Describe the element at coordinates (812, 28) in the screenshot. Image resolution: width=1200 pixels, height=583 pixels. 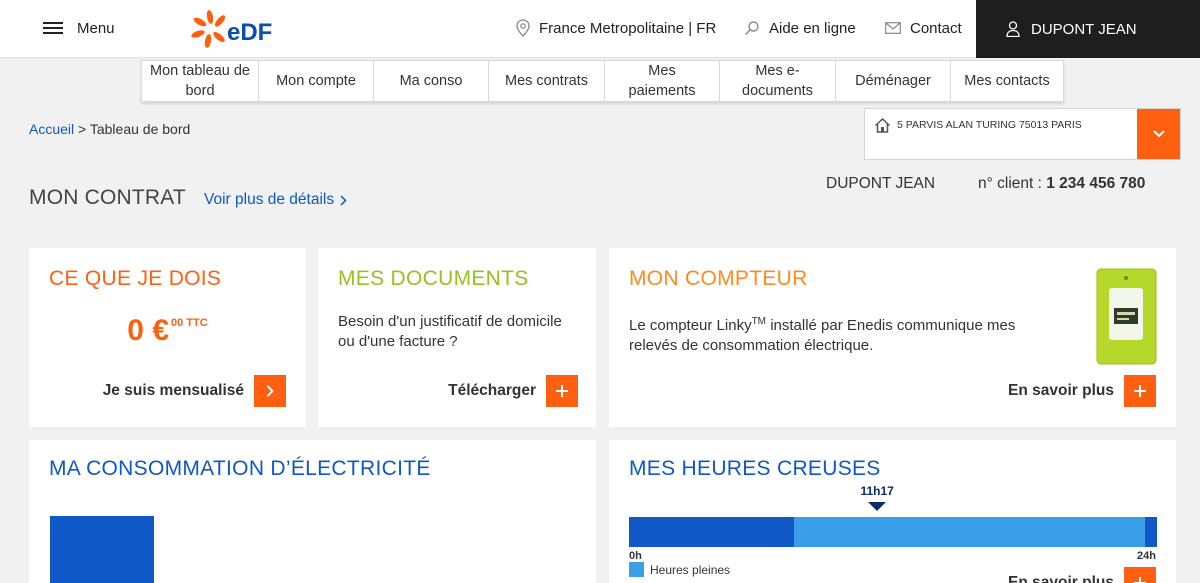
I see `help-label: Aide en ligne` at that location.